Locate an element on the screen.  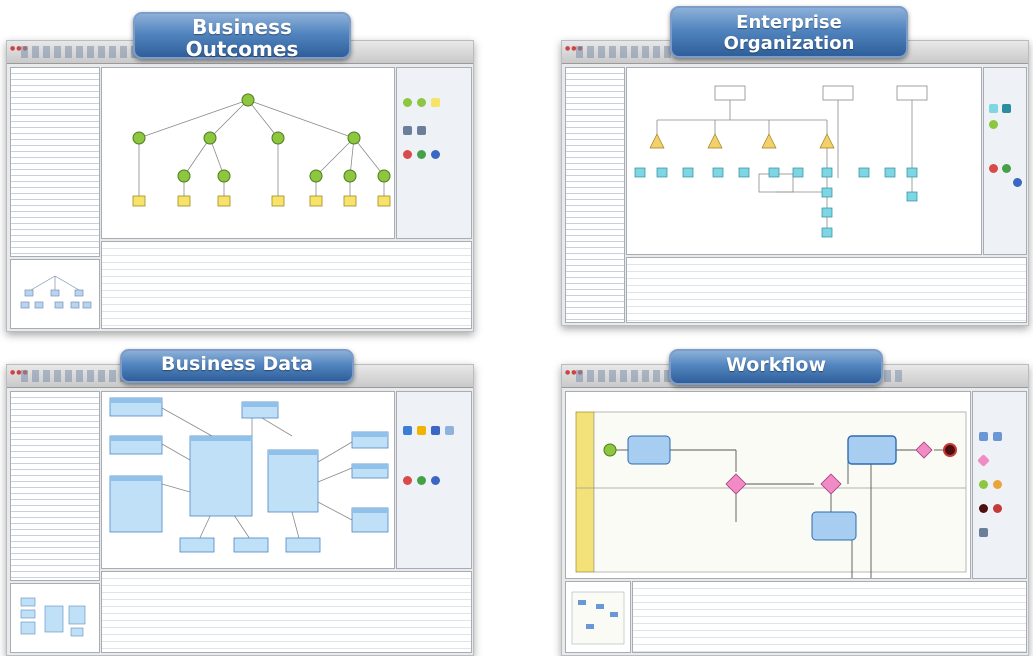
business-data-label: Business Data is located at coordinates (237, 364).